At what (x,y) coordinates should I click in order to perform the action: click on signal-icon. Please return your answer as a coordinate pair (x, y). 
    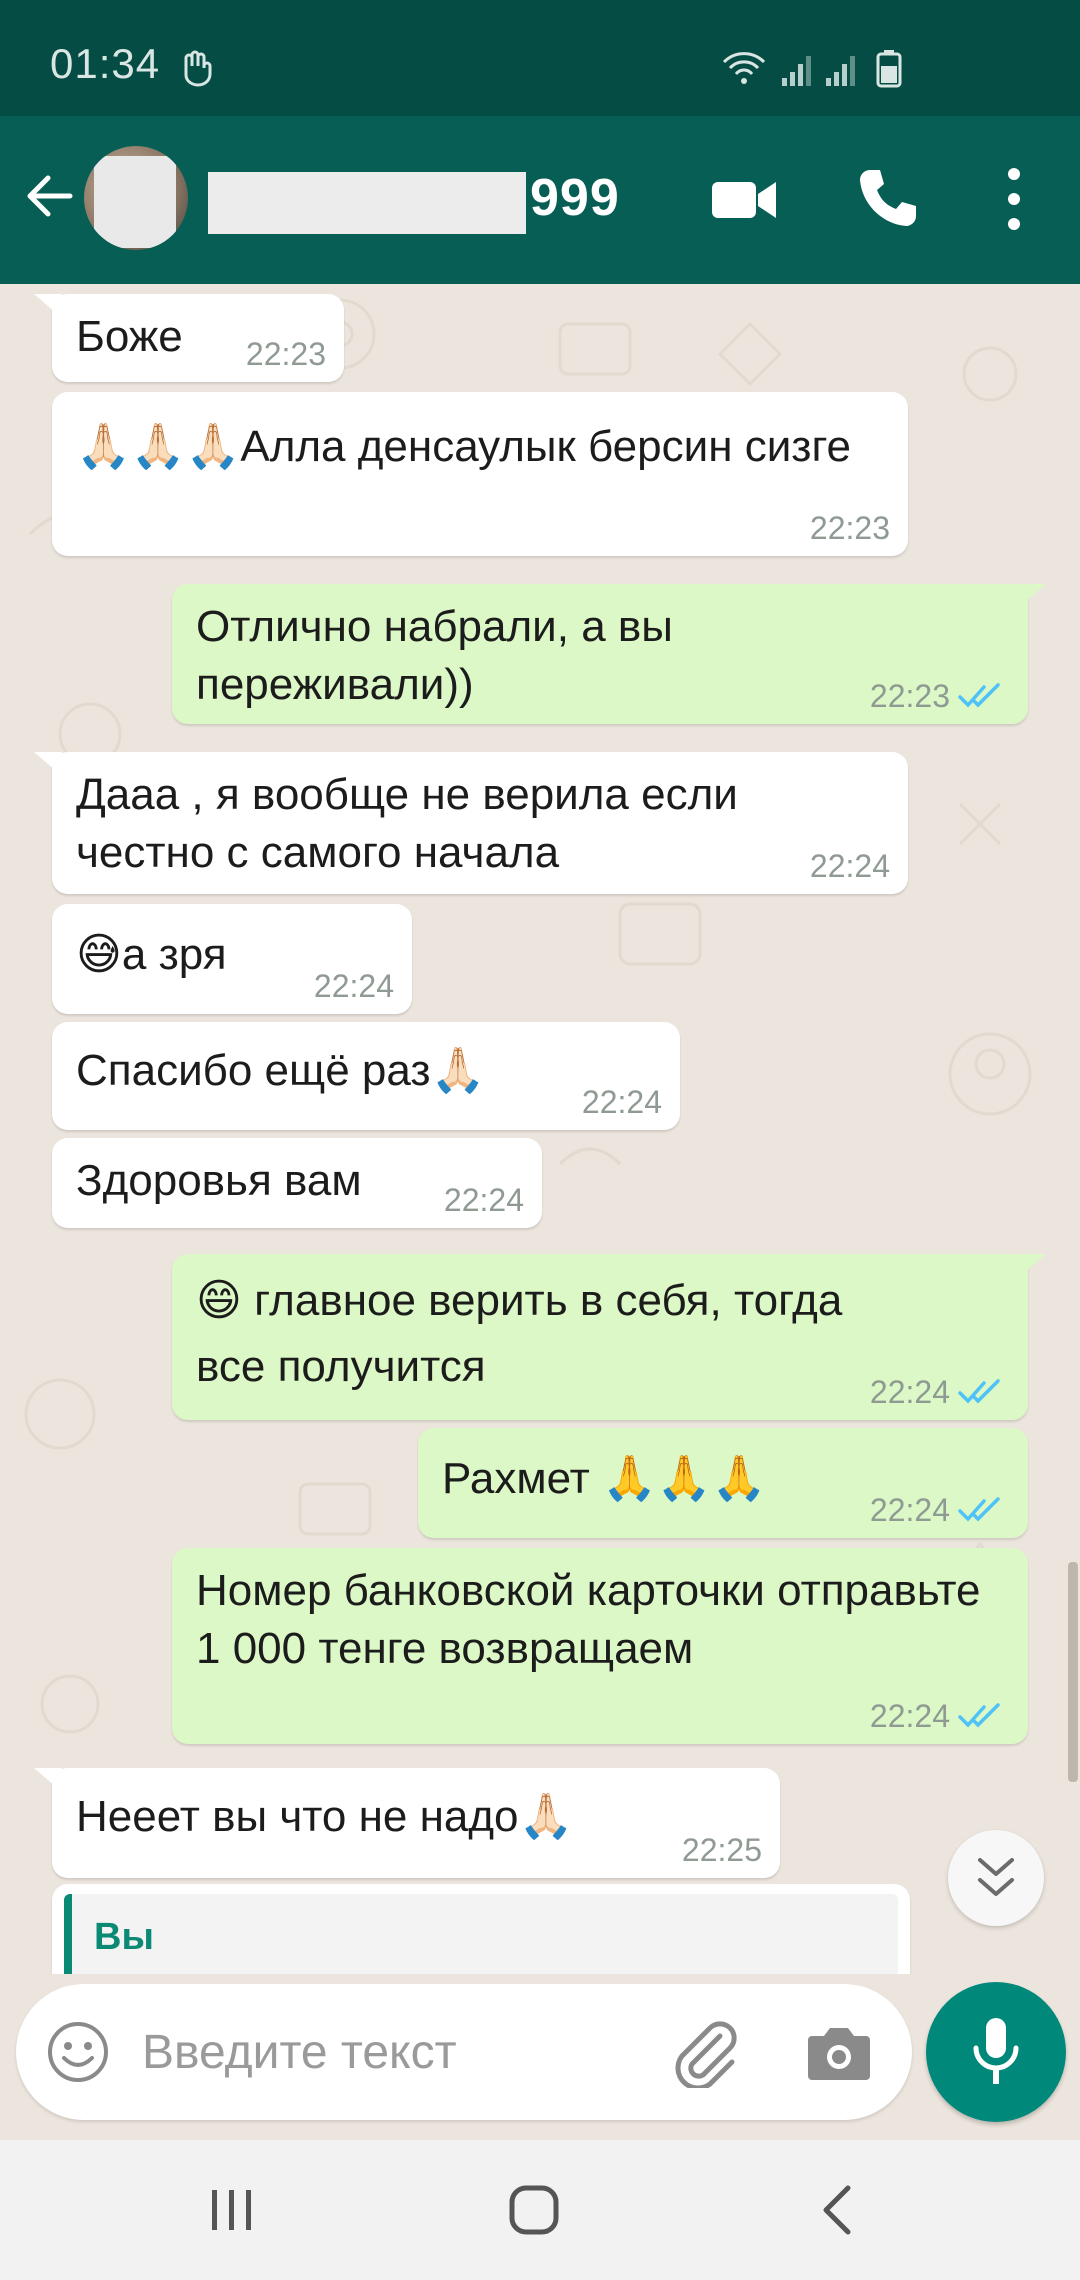
    Looking at the image, I should click on (818, 71).